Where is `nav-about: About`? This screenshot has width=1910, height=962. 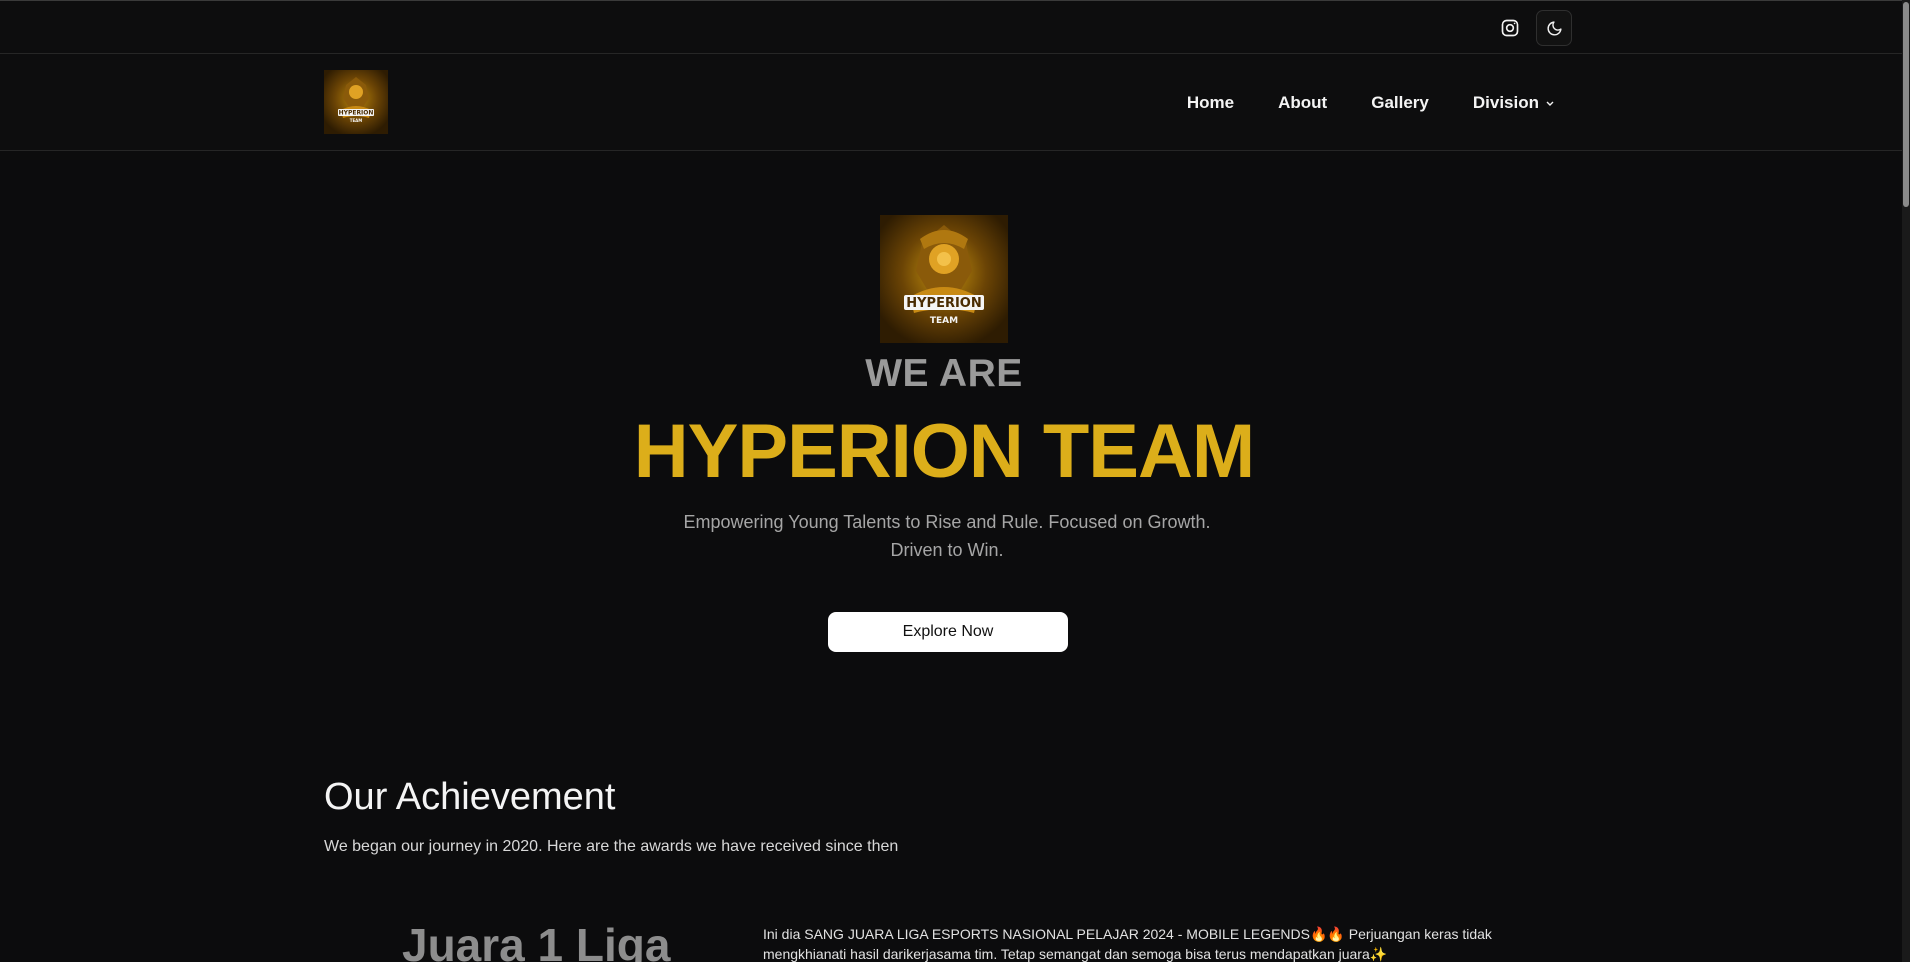
nav-about: About is located at coordinates (1302, 103).